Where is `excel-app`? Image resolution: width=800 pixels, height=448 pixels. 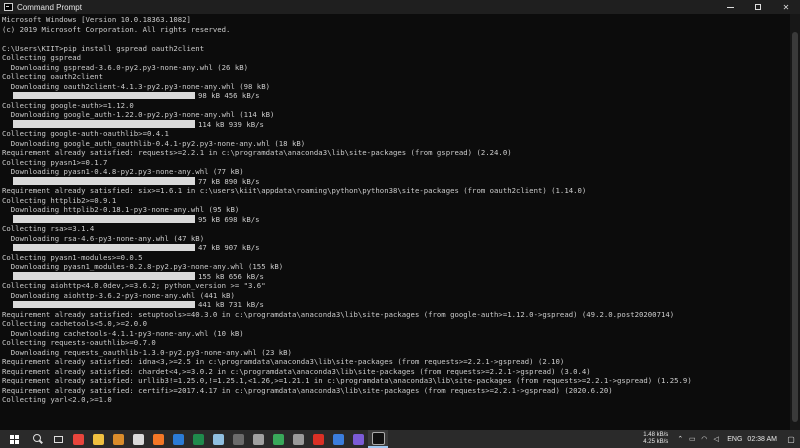
excel-app is located at coordinates (198, 439).